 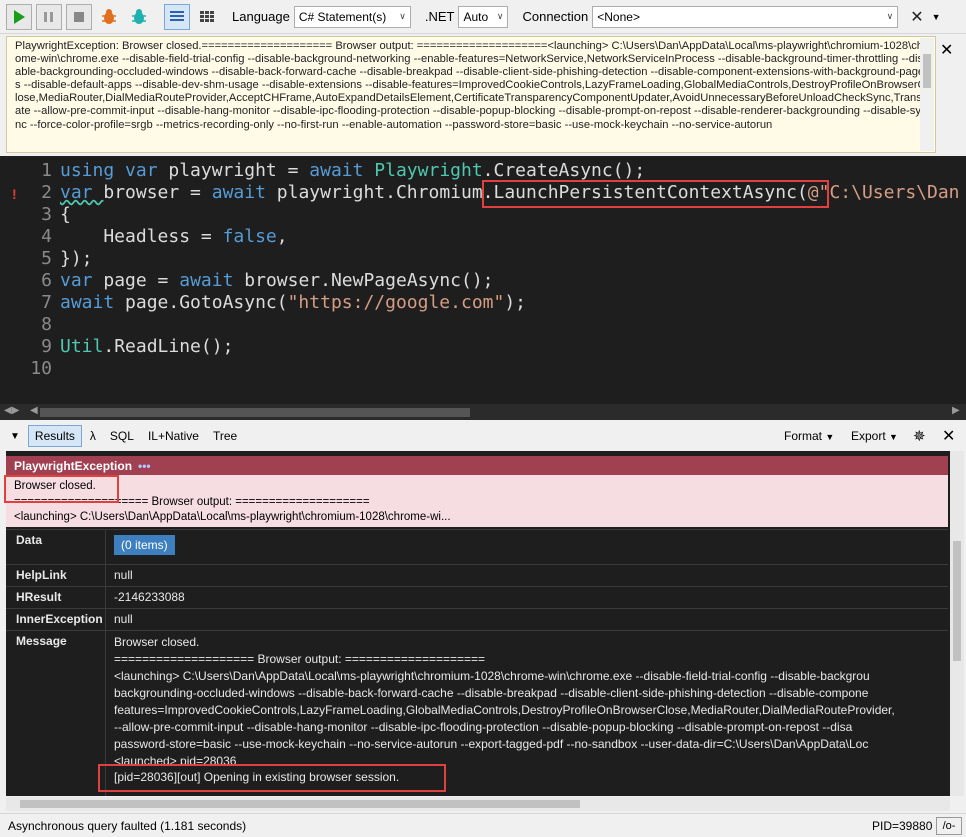 I want to click on property-key: HResult, so click(x=56, y=597).